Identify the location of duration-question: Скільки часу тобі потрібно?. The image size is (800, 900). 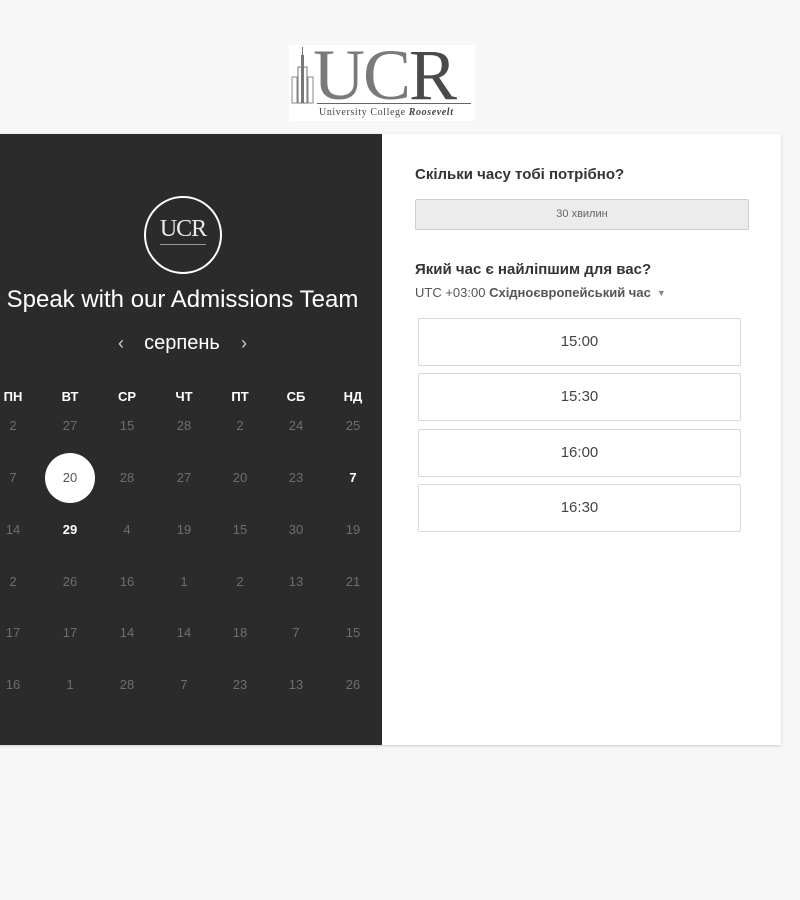
(520, 174).